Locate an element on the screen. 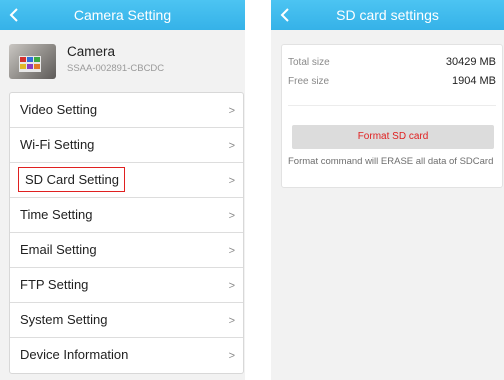 Image resolution: width=504 pixels, height=380 pixels. menu-item-sd-card-setting: SD Card Setting > is located at coordinates (126, 180).